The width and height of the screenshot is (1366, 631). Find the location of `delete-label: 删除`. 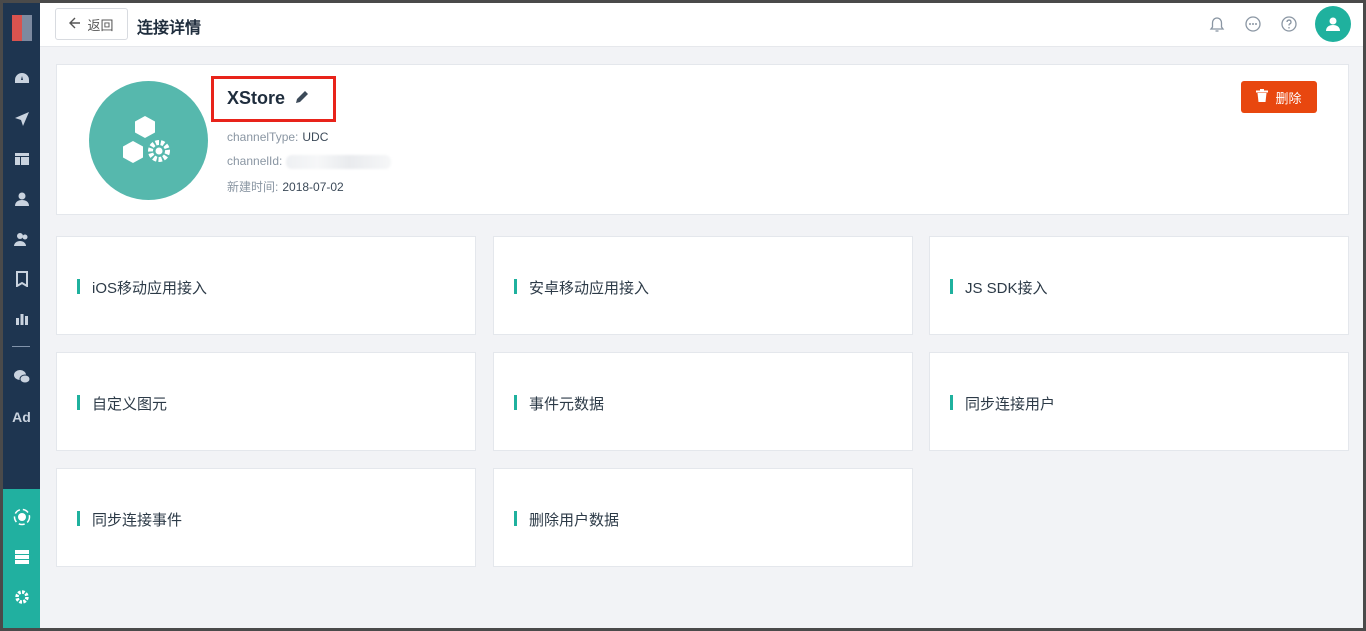

delete-label: 删除 is located at coordinates (1288, 98).